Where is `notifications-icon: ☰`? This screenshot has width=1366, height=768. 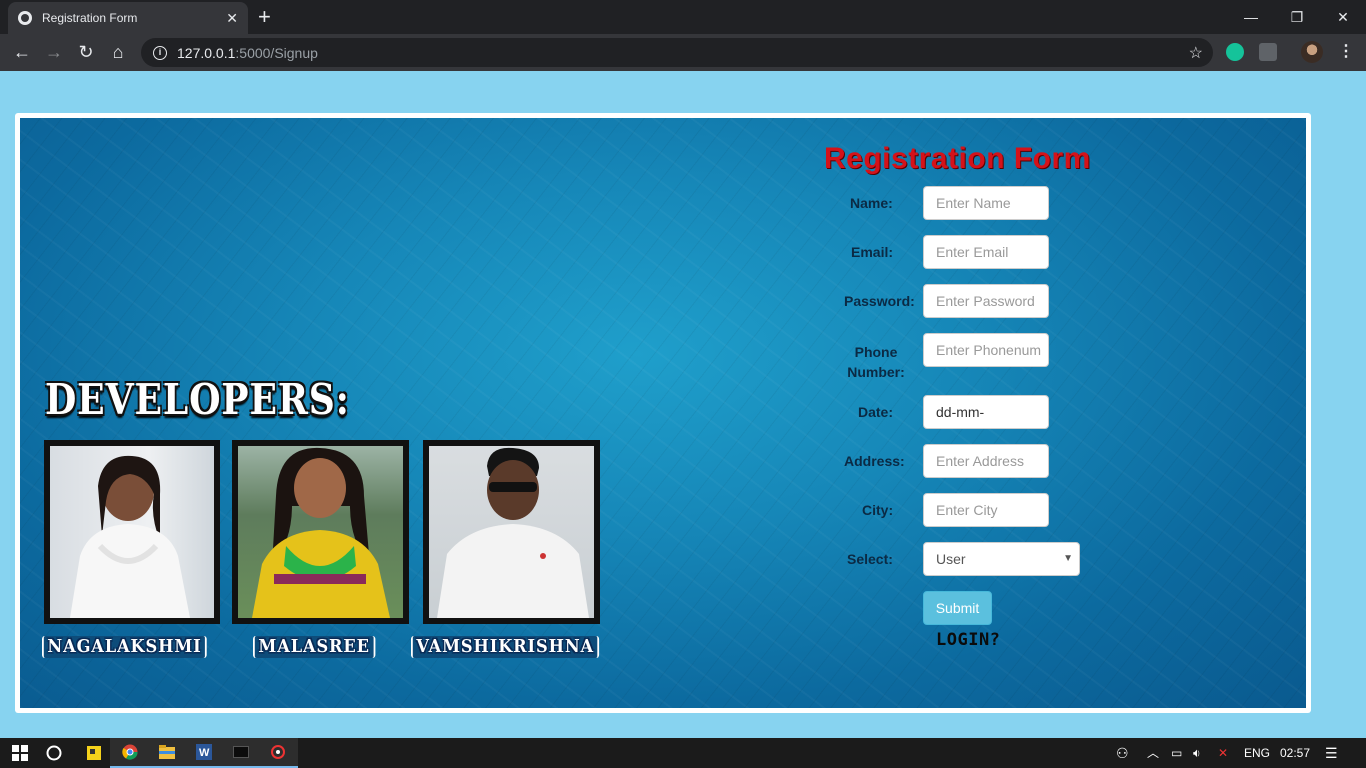
notifications-icon: ☰ is located at coordinates (1331, 753).